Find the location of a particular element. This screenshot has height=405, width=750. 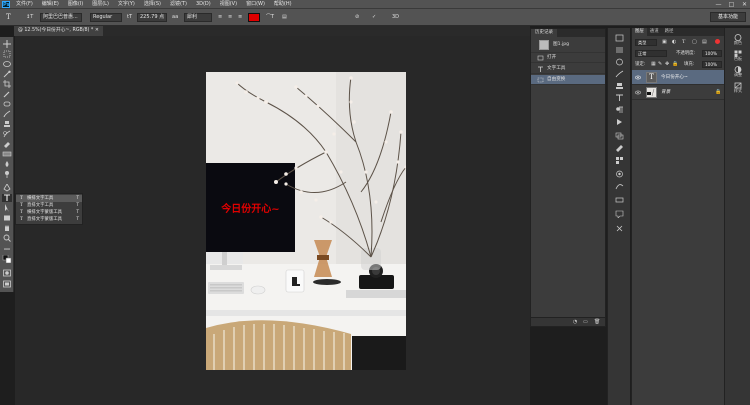

menu-help: 帮助(H) is located at coordinates (283, 4).